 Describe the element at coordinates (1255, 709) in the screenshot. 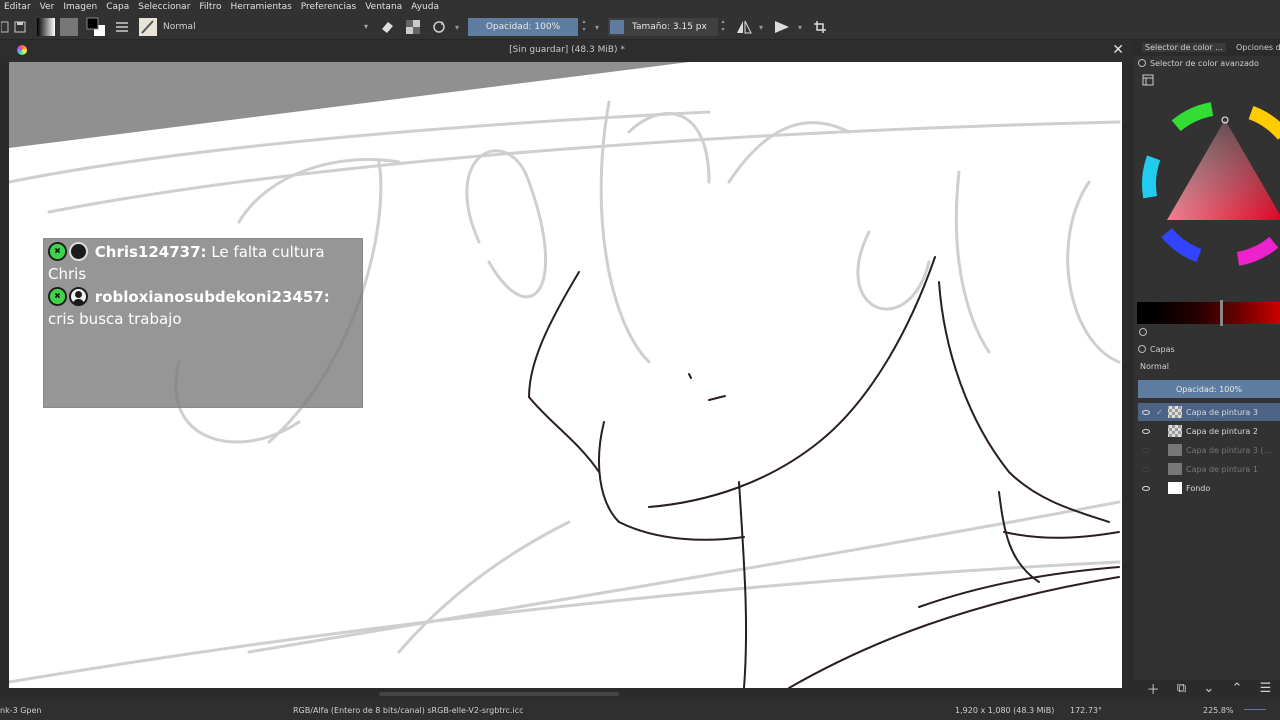

I see `zoom-slider` at that location.